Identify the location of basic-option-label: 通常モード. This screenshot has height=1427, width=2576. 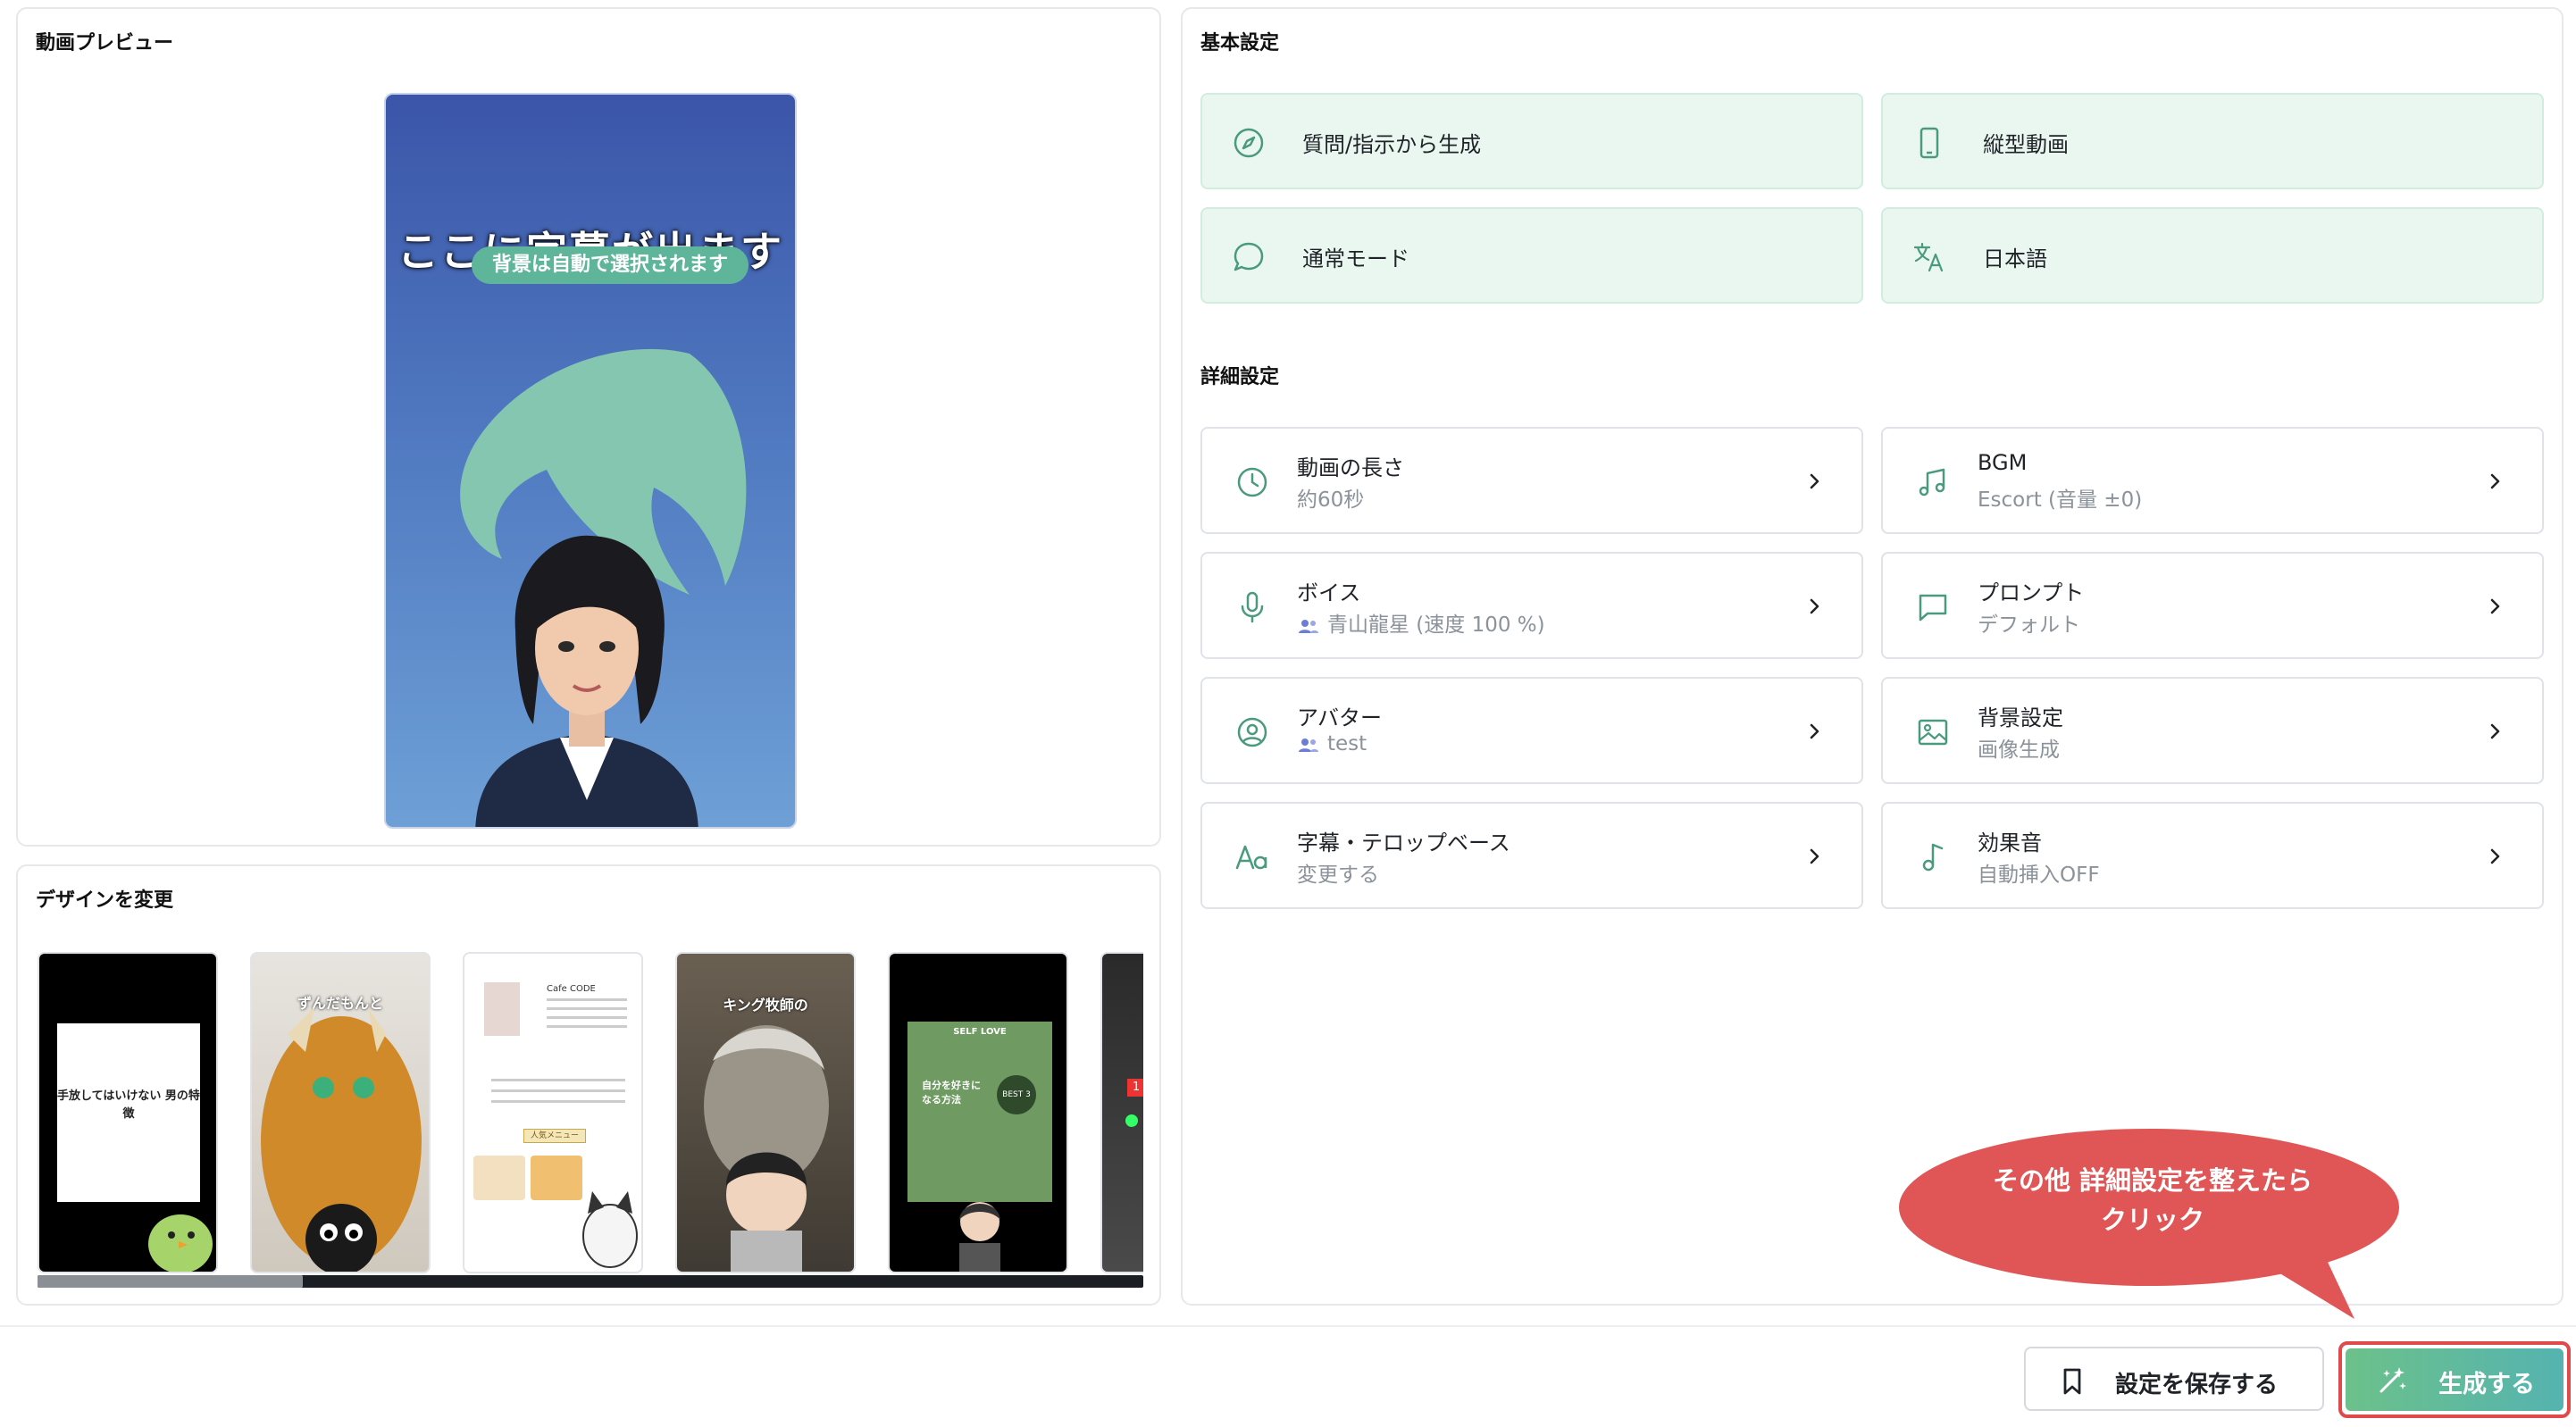
(1356, 258).